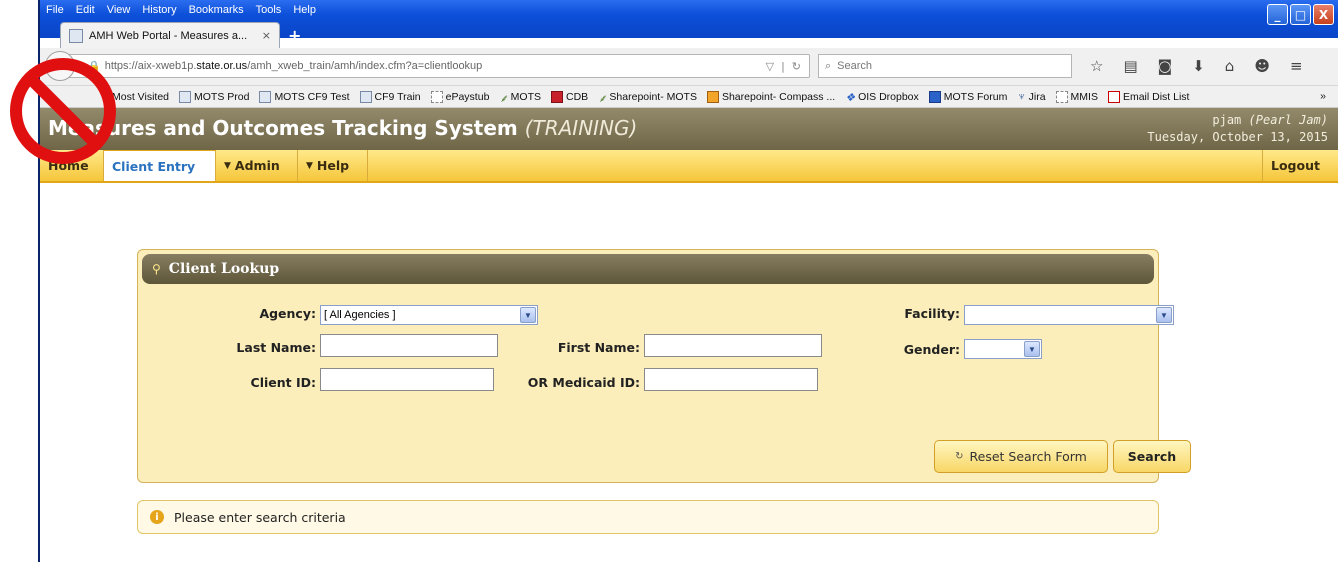  What do you see at coordinates (1296, 66) in the screenshot?
I see `hamburger-menu-icon: ≡` at bounding box center [1296, 66].